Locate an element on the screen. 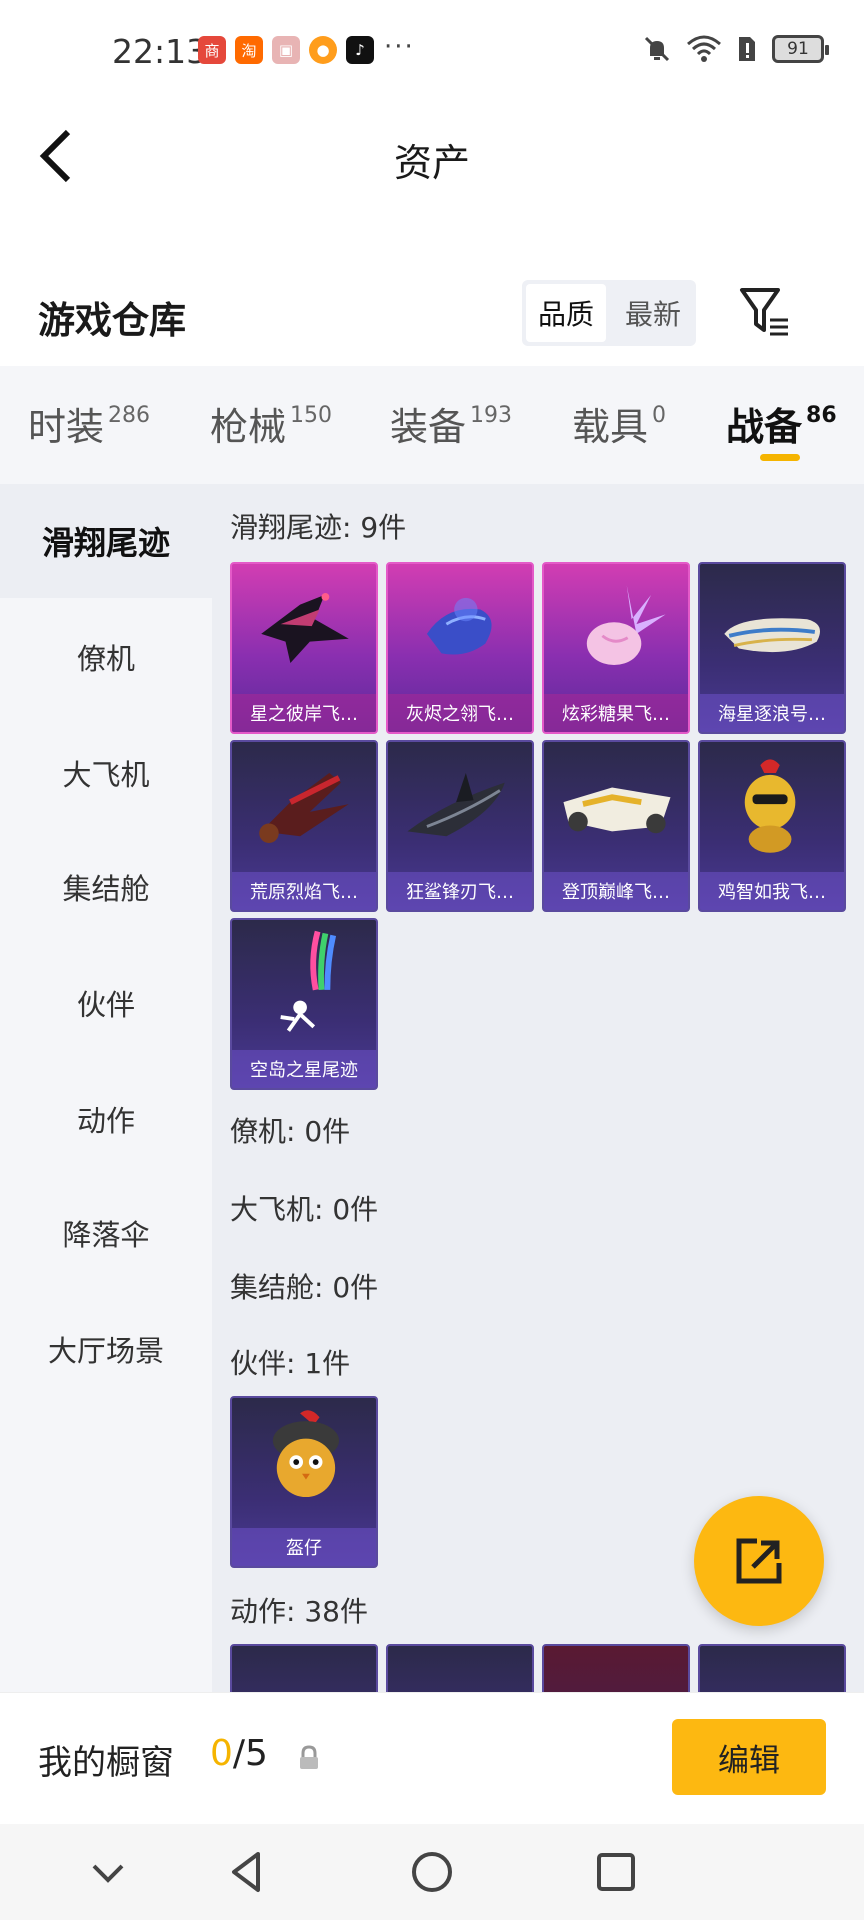 This screenshot has width=864, height=1920. sort-newest-button: 最新 is located at coordinates (653, 313).